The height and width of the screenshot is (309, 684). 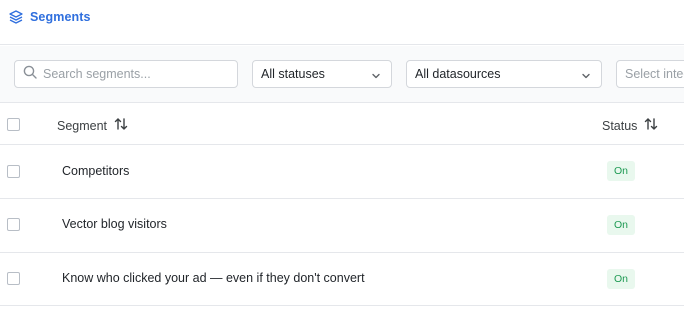 I want to click on datasource-filter-select: All datasources, so click(x=504, y=74).